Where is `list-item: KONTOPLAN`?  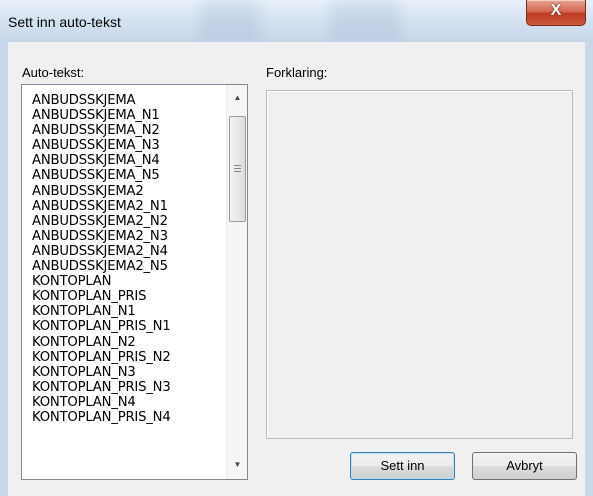 list-item: KONTOPLAN is located at coordinates (128, 281).